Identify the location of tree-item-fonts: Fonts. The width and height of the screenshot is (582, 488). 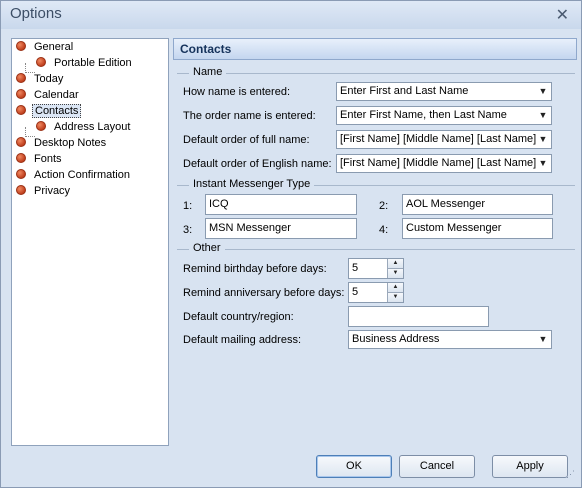
(40, 159).